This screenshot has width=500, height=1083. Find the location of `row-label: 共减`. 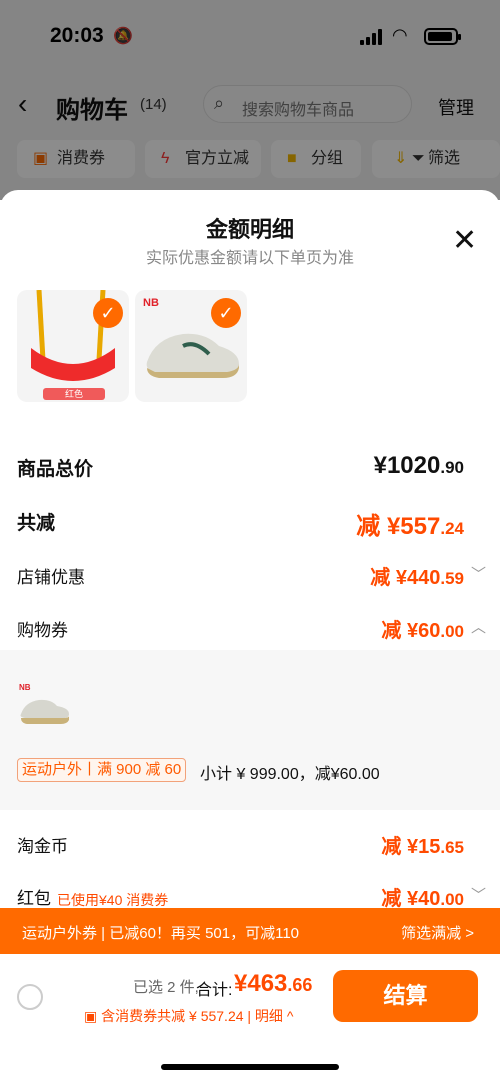

row-label: 共减 is located at coordinates (36, 523).